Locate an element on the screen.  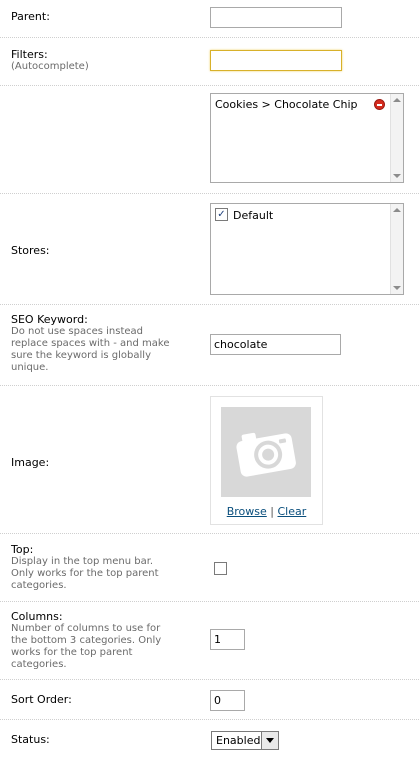
image-actions: Browse | Clear is located at coordinates (266, 511).